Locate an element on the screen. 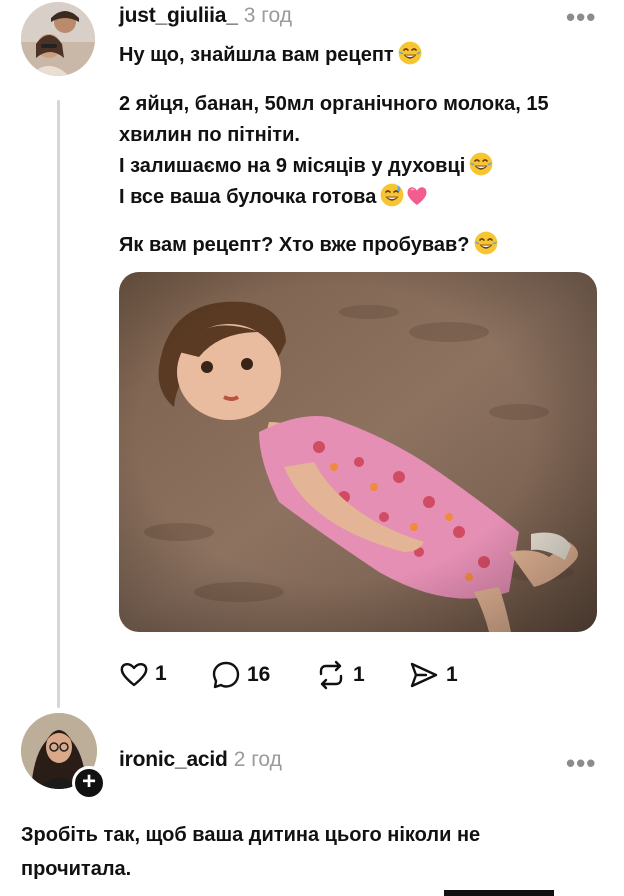  post-question: Як вам рецепт? Хто вже пробував? is located at coordinates (364, 245).